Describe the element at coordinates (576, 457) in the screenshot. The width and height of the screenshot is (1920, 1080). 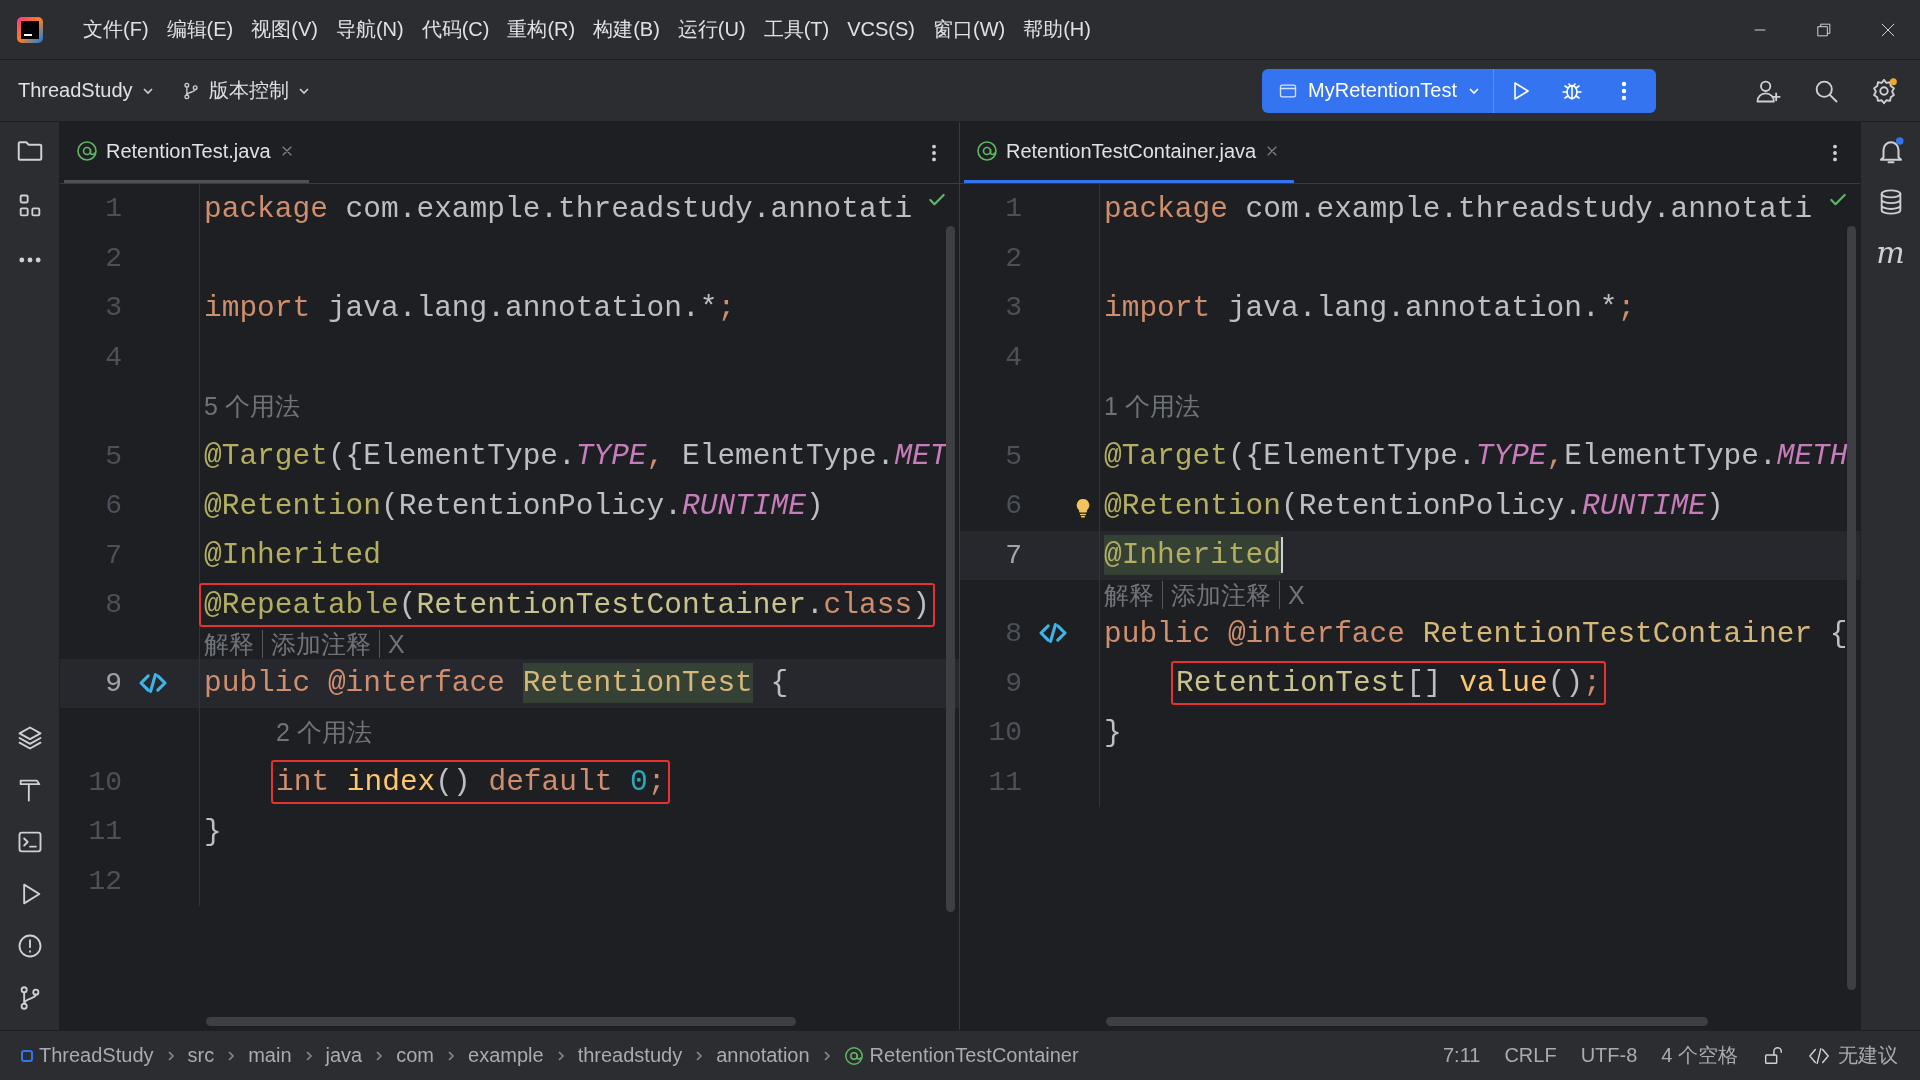
I see `code-line: @Target({ElementType.TYPE, ElementType.MET` at that location.